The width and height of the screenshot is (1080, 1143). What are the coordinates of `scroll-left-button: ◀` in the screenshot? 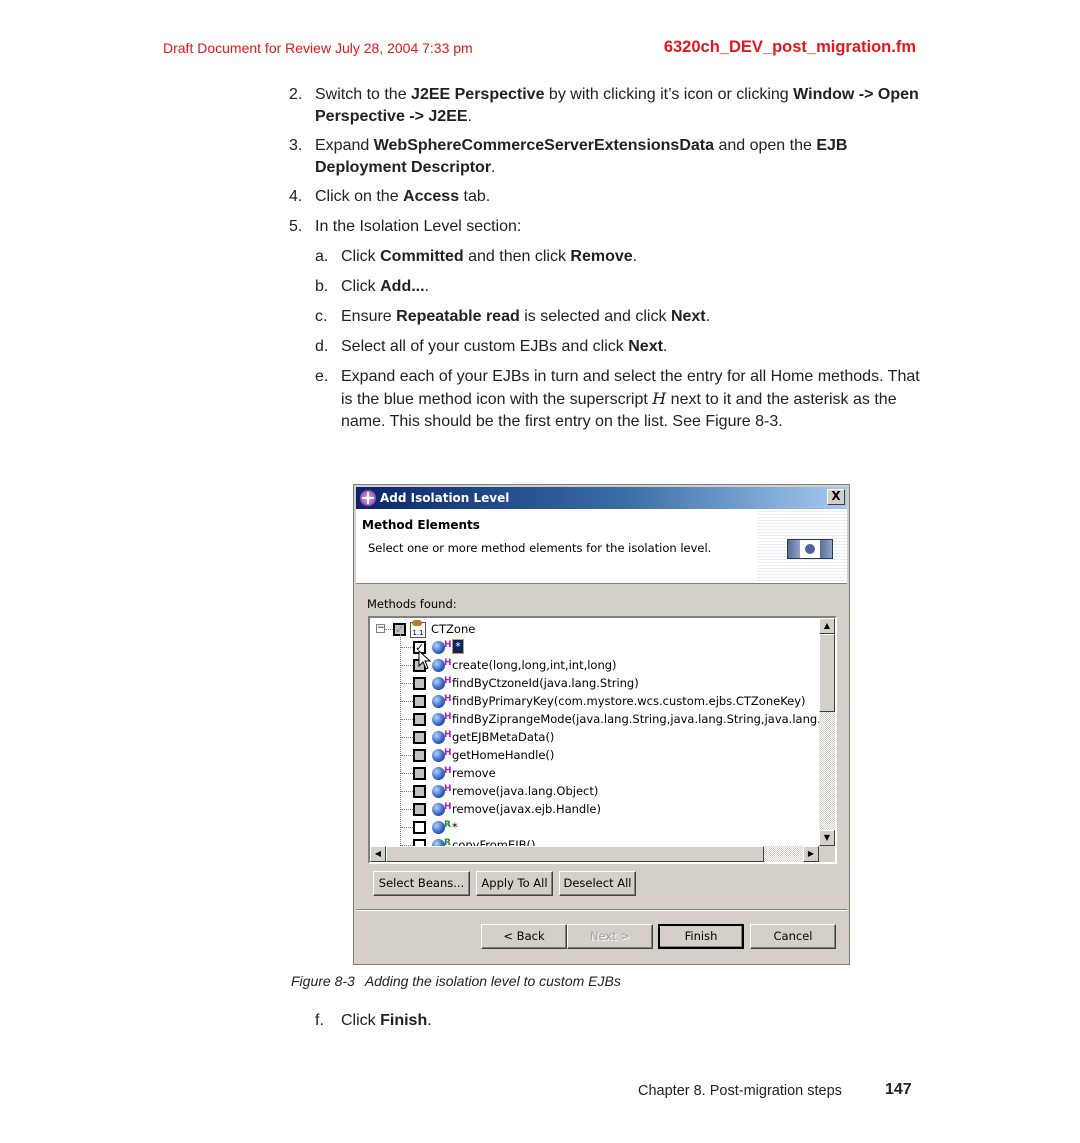 It's located at (378, 854).